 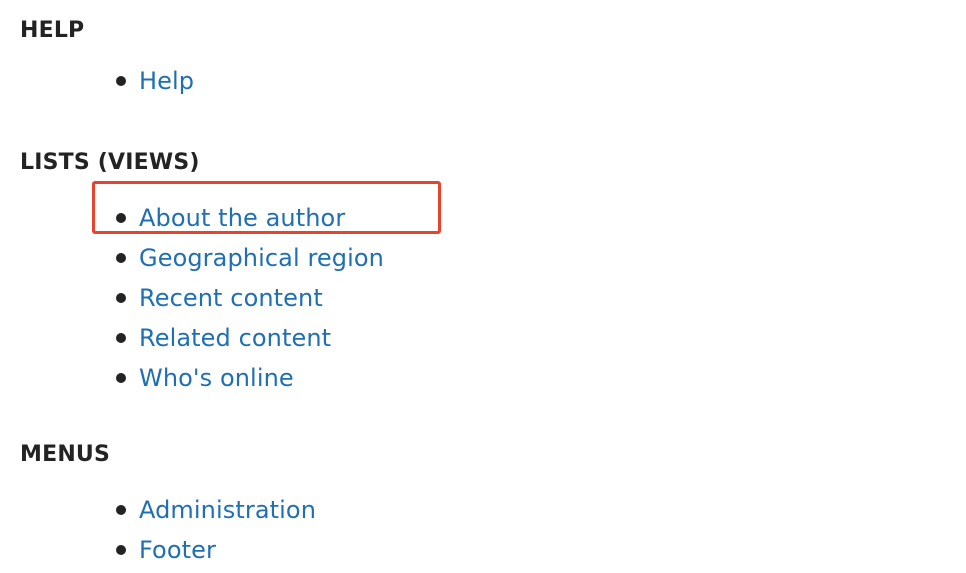 I want to click on link-whos-online: Who's online, so click(x=216, y=378).